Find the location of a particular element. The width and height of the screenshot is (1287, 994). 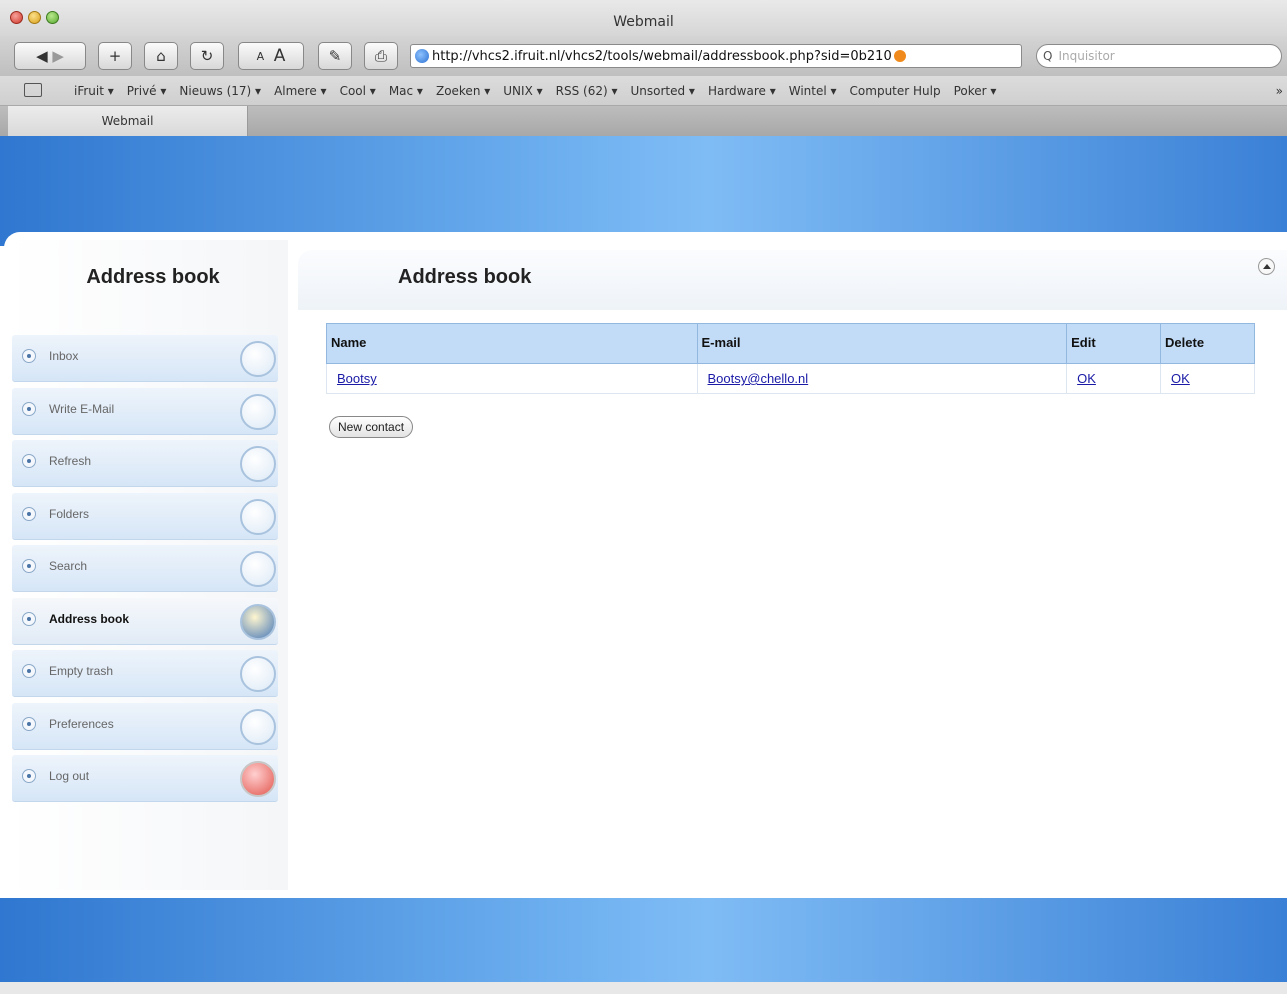

new-contact-button: New contact is located at coordinates (371, 427).